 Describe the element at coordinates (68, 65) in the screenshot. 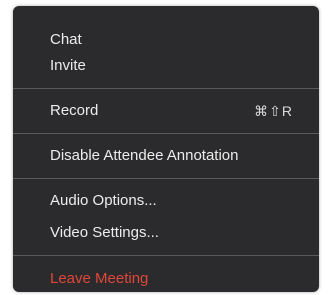

I see `menu-item-label: Invite` at that location.